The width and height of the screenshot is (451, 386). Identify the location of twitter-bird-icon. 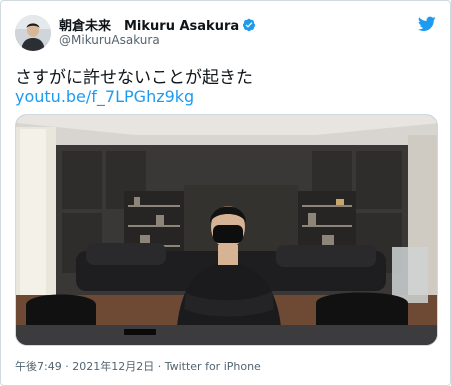
(426, 24).